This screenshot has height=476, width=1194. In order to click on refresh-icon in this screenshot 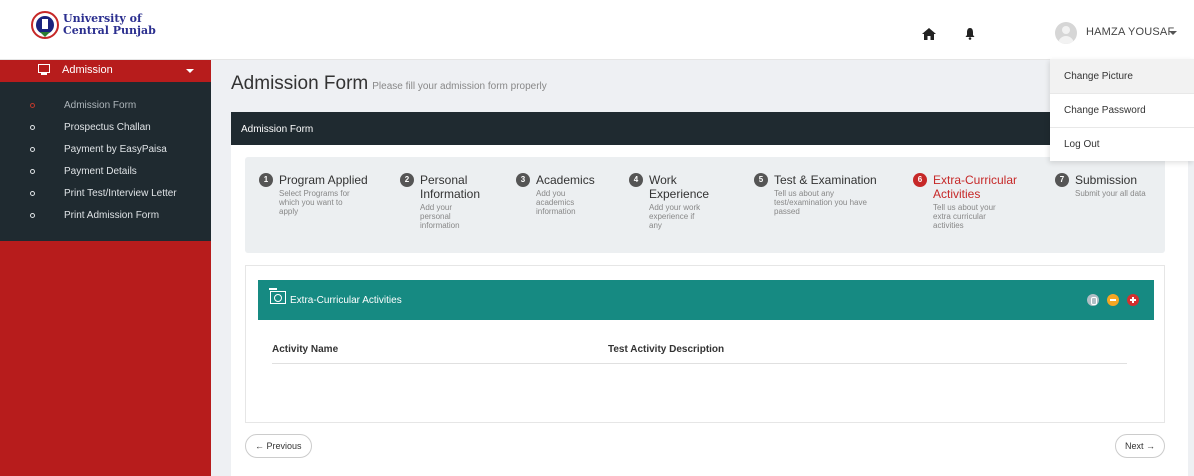, I will do `click(1093, 300)`.